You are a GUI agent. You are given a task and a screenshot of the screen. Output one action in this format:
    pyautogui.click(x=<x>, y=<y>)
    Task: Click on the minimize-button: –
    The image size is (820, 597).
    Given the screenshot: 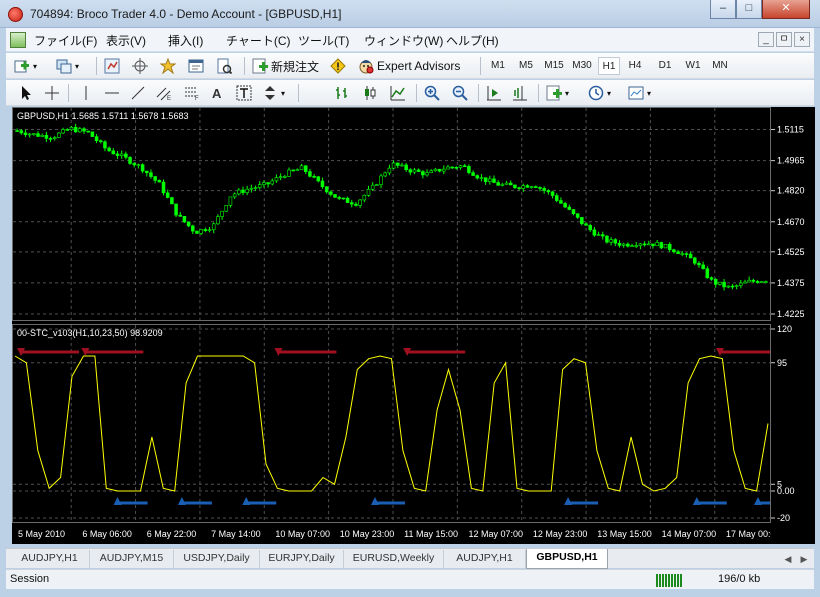 What is the action you would take?
    pyautogui.click(x=723, y=9)
    